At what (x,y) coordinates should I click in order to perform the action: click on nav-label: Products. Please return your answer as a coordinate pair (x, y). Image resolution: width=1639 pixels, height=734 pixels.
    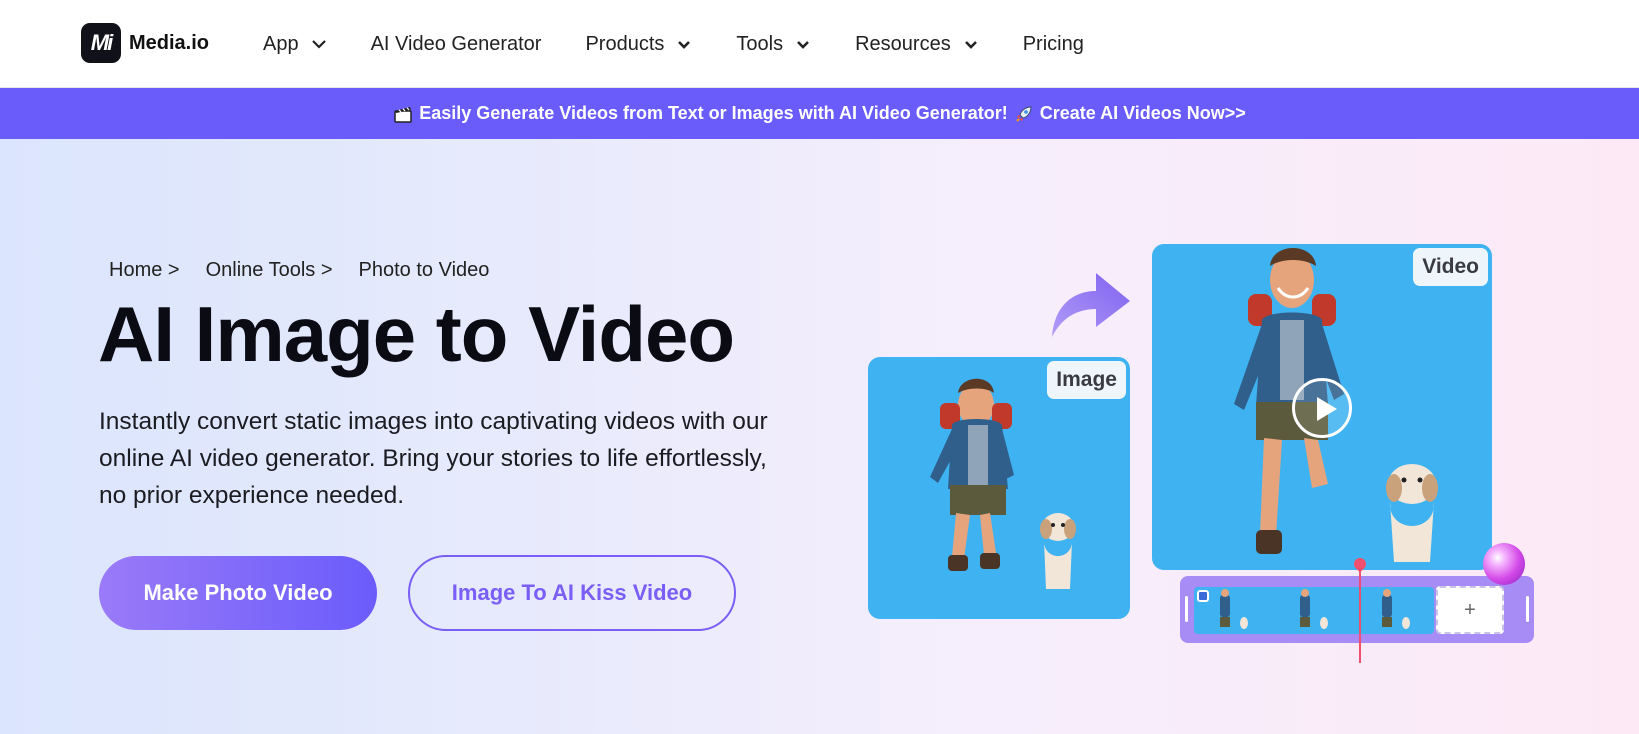
    Looking at the image, I should click on (625, 43).